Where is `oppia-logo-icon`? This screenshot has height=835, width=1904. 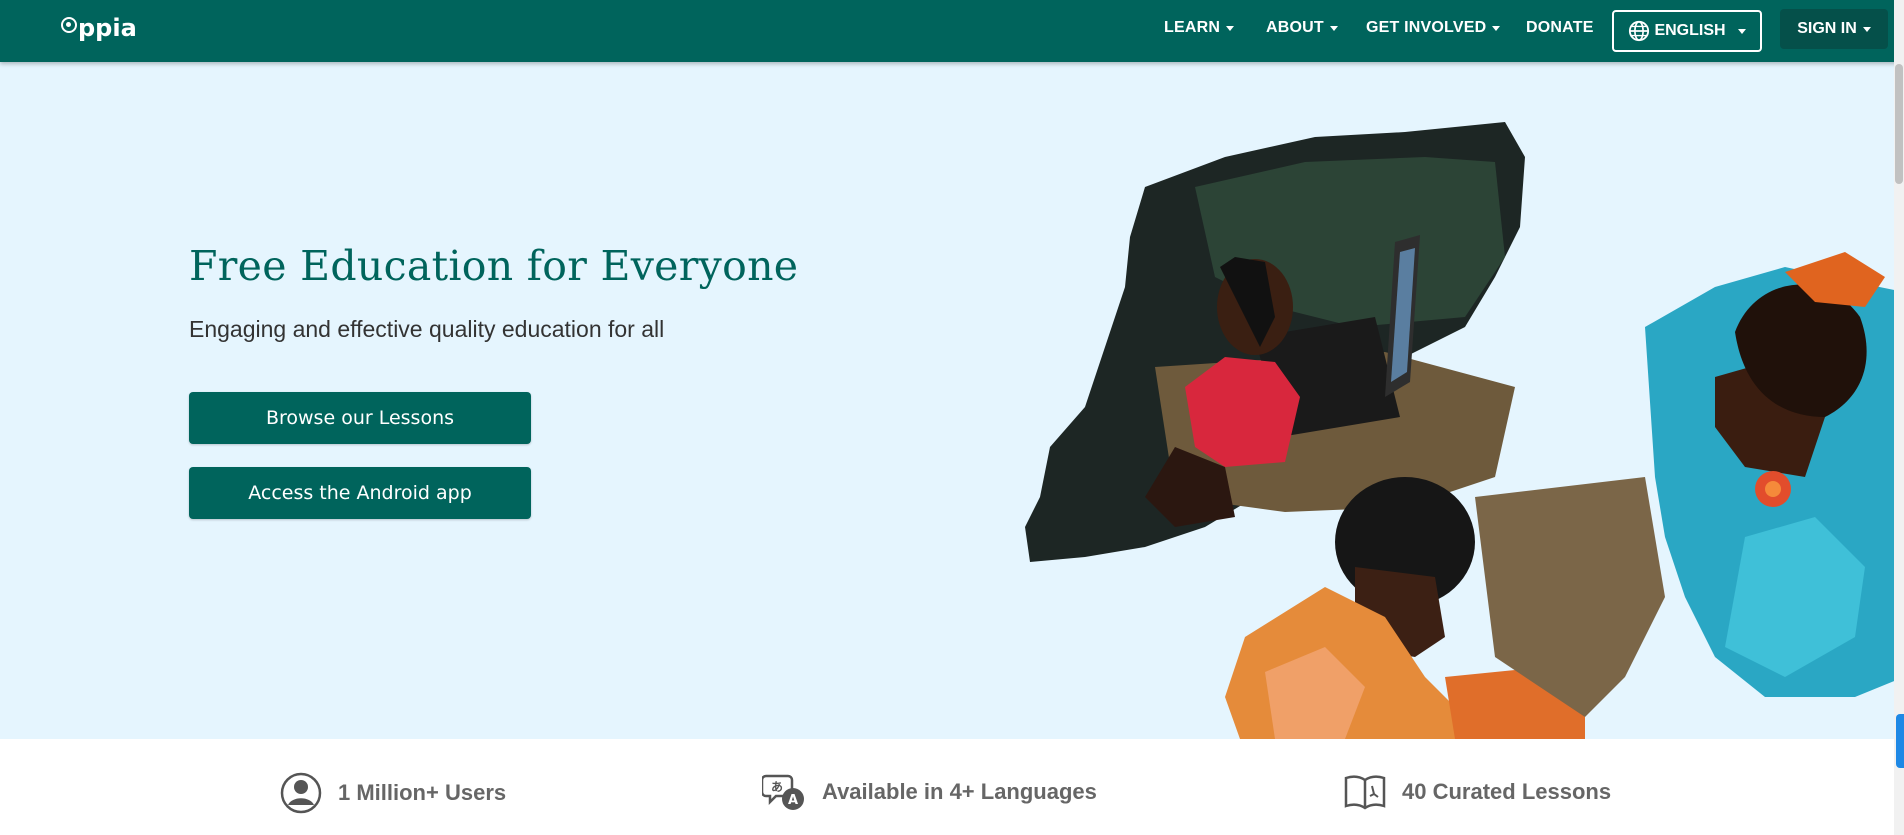 oppia-logo-icon is located at coordinates (69, 25).